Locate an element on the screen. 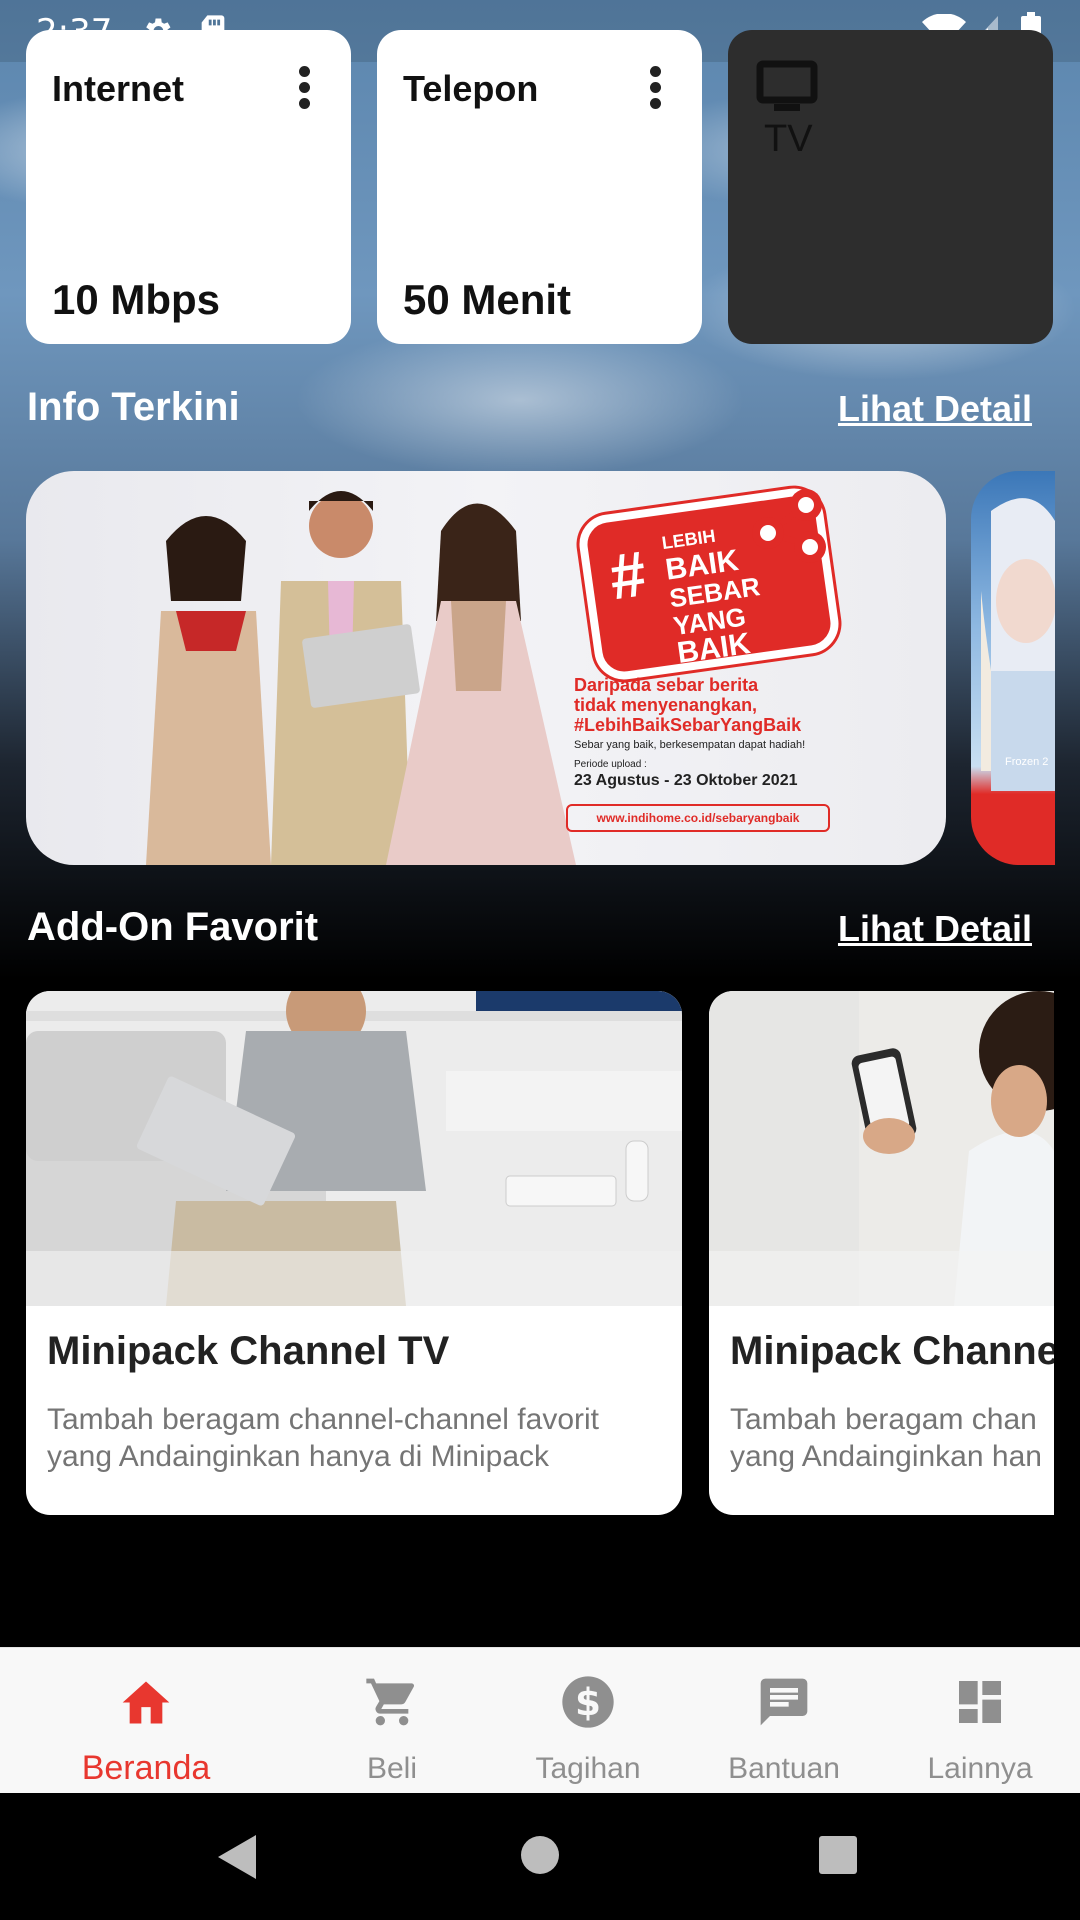 The image size is (1080, 1920). quota-value: 10 Mbps is located at coordinates (136, 299).